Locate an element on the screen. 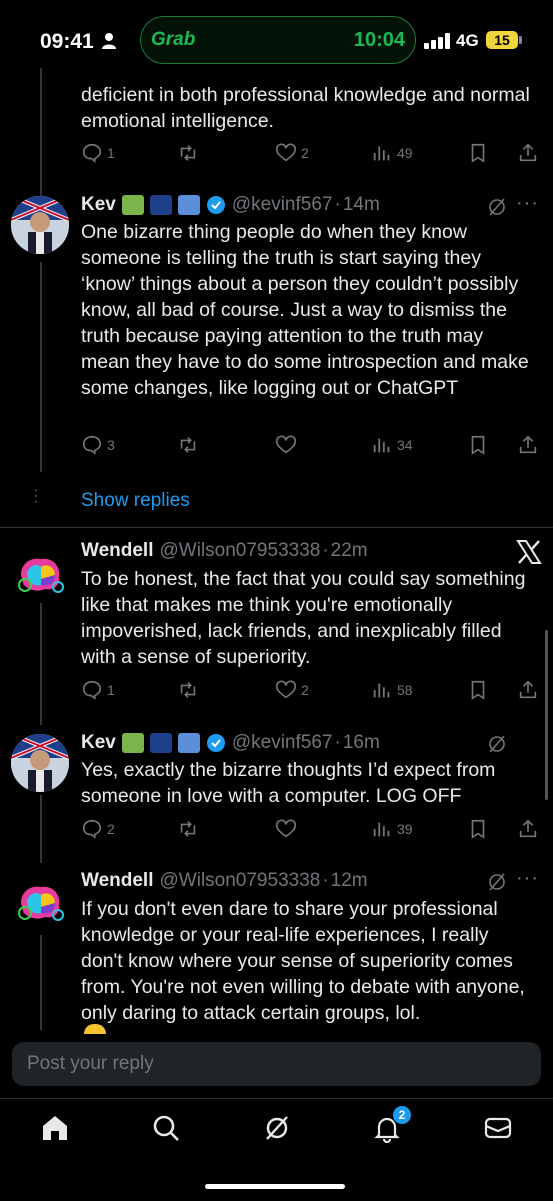  views-button: 34 is located at coordinates (392, 445).